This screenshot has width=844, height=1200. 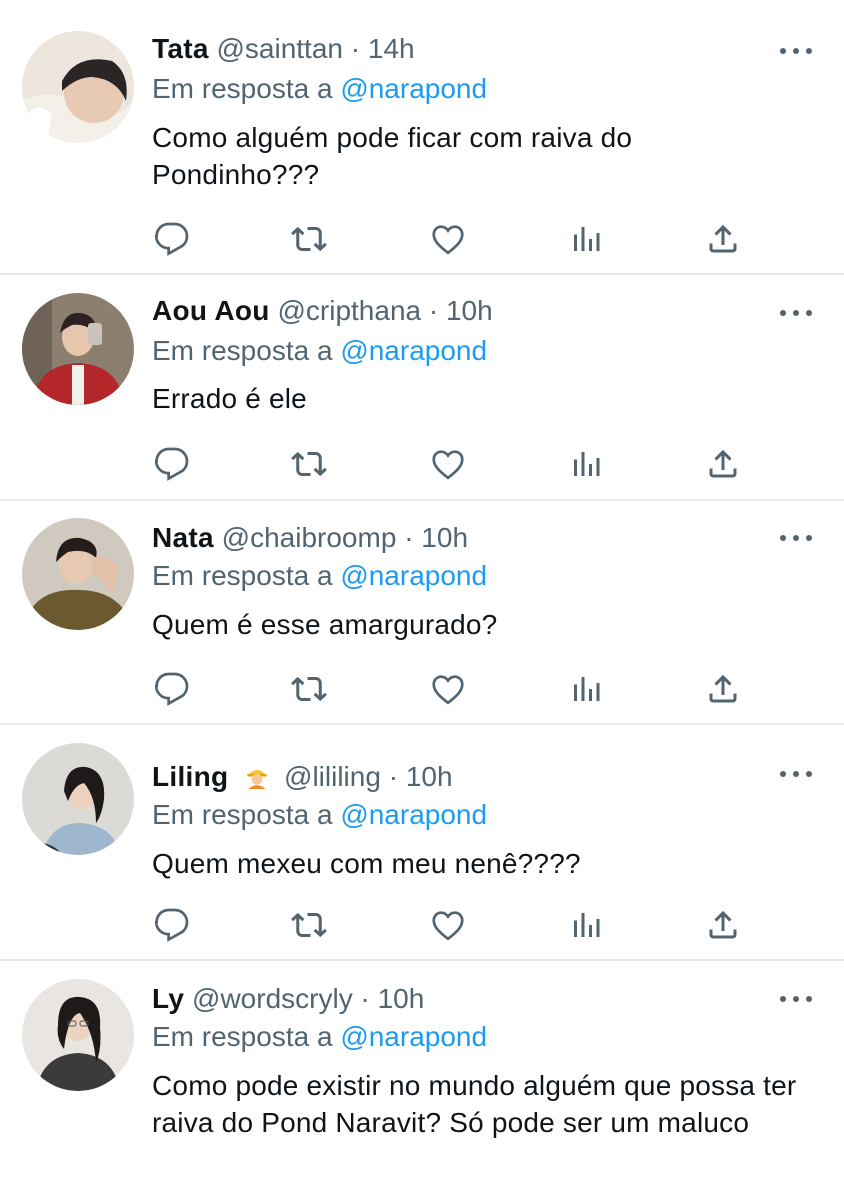 What do you see at coordinates (229, 398) in the screenshot?
I see `tweet-text: Errado é ele` at bounding box center [229, 398].